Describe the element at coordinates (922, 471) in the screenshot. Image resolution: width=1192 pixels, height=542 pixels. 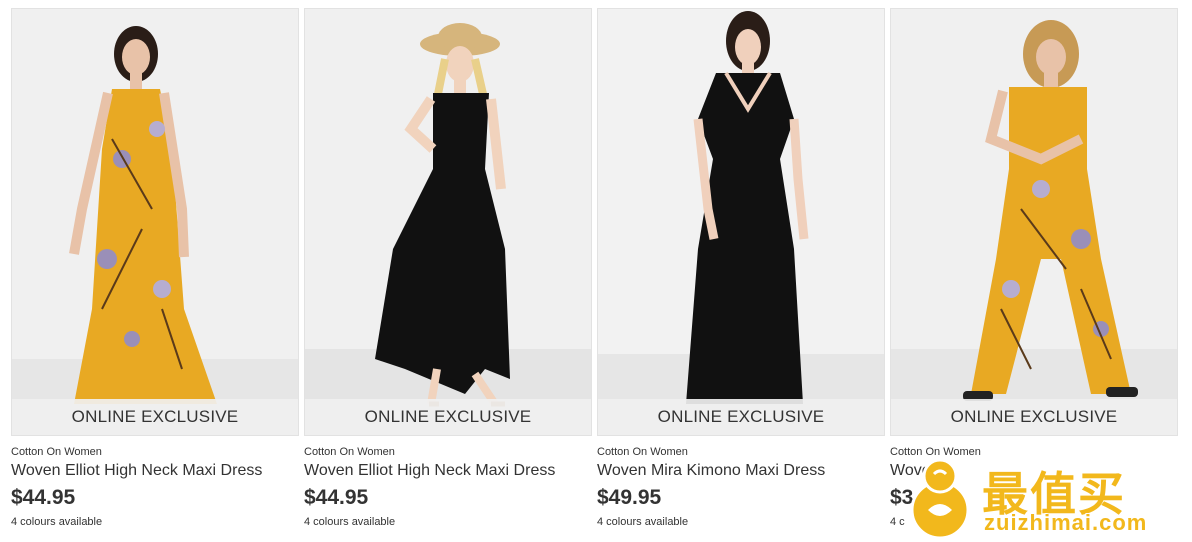
I see `product-name-link: Woven B` at that location.